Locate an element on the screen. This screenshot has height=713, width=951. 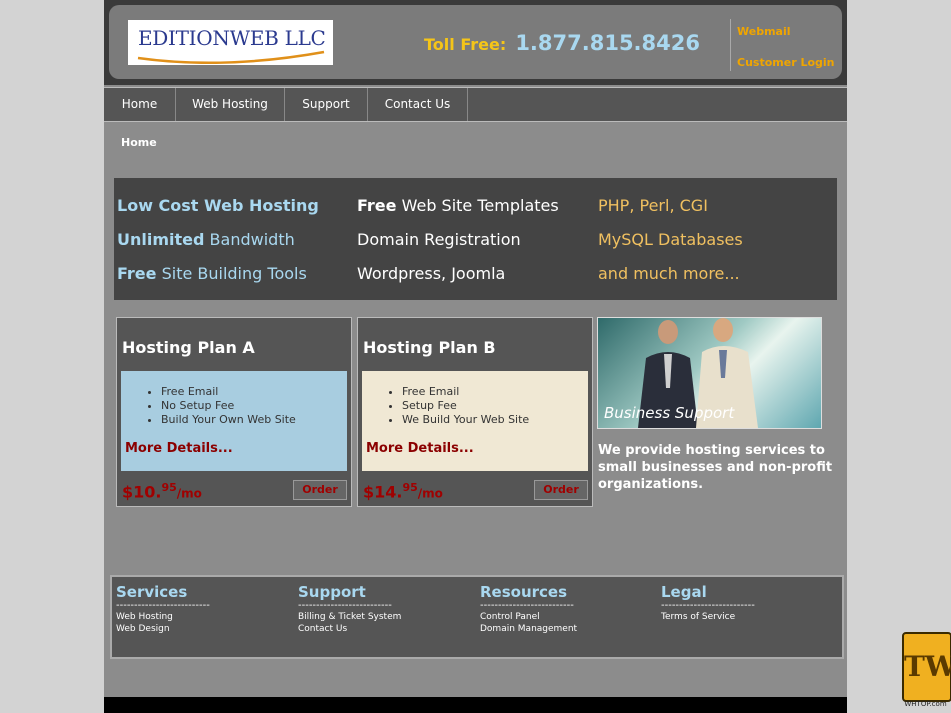
feature-bold: Low Cost Web Hosting is located at coordinates (218, 205).